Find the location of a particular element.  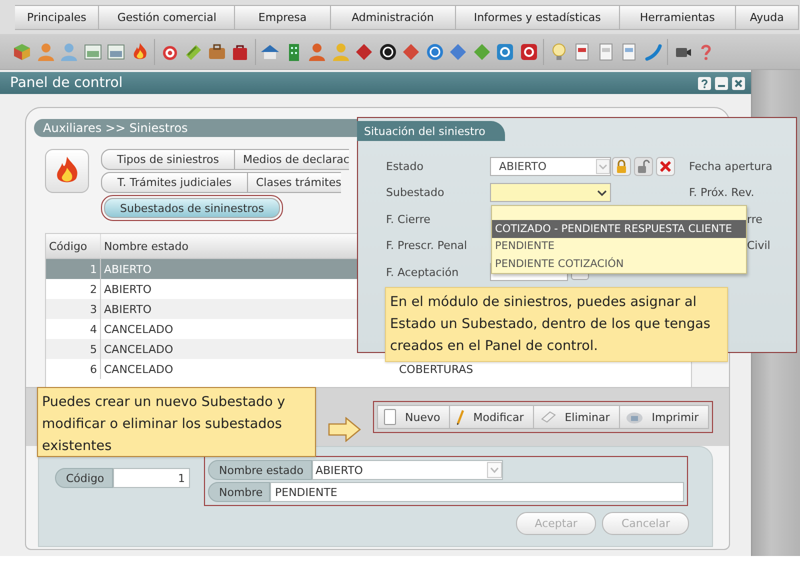

table-cell-text: COBERTURAS is located at coordinates (436, 369).